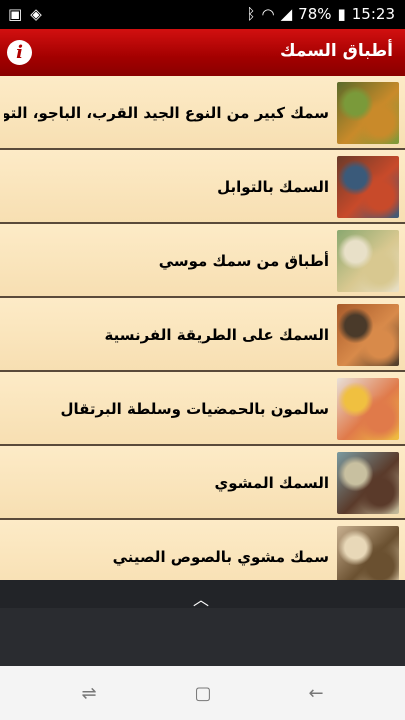  What do you see at coordinates (271, 483) in the screenshot?
I see `recipe-title: السمك المشوي` at bounding box center [271, 483].